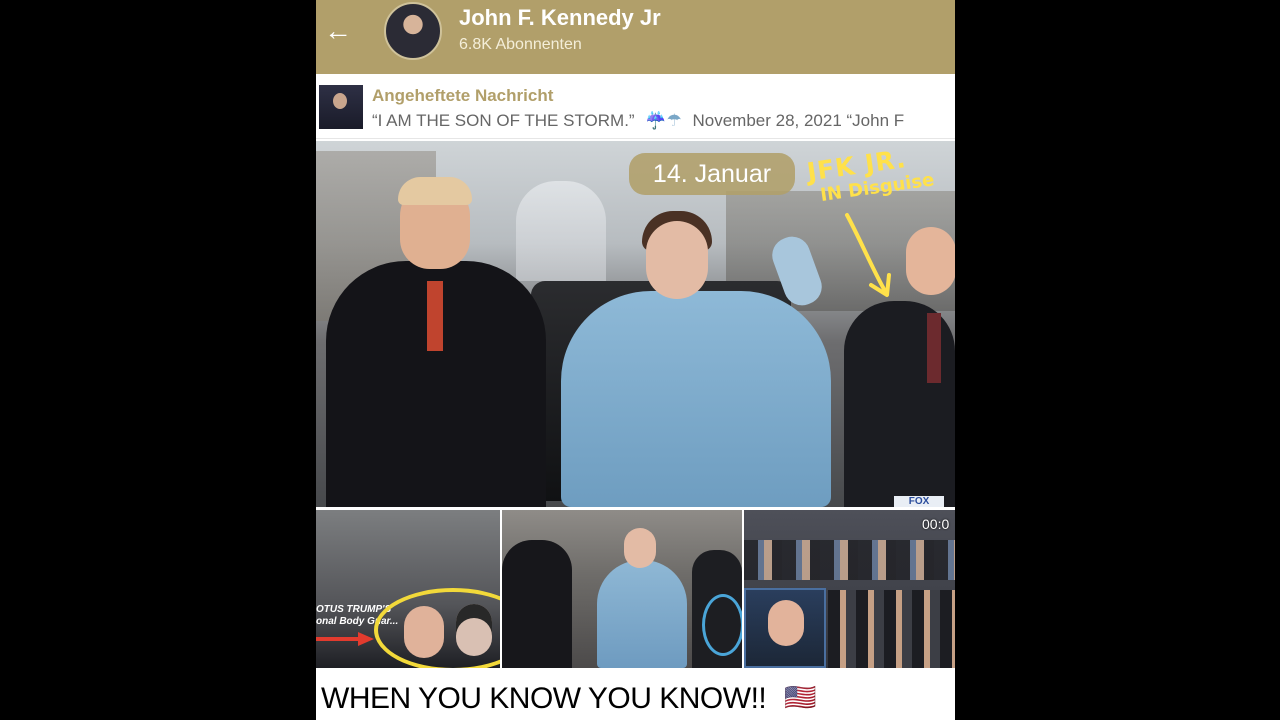 The height and width of the screenshot is (720, 1280). I want to click on thumb-woman-head, so click(640, 548).